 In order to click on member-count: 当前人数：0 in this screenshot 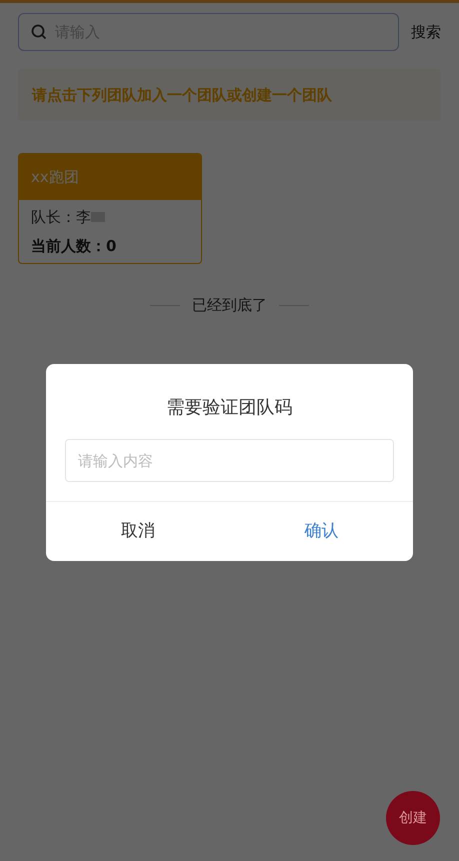, I will do `click(74, 246)`.